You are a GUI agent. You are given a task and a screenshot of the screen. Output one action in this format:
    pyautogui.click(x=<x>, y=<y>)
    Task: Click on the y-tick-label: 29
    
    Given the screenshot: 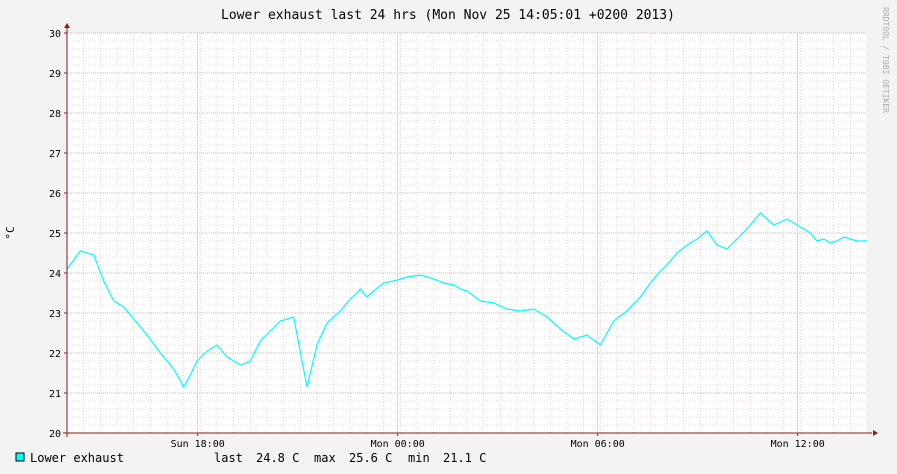 What is the action you would take?
    pyautogui.click(x=55, y=74)
    